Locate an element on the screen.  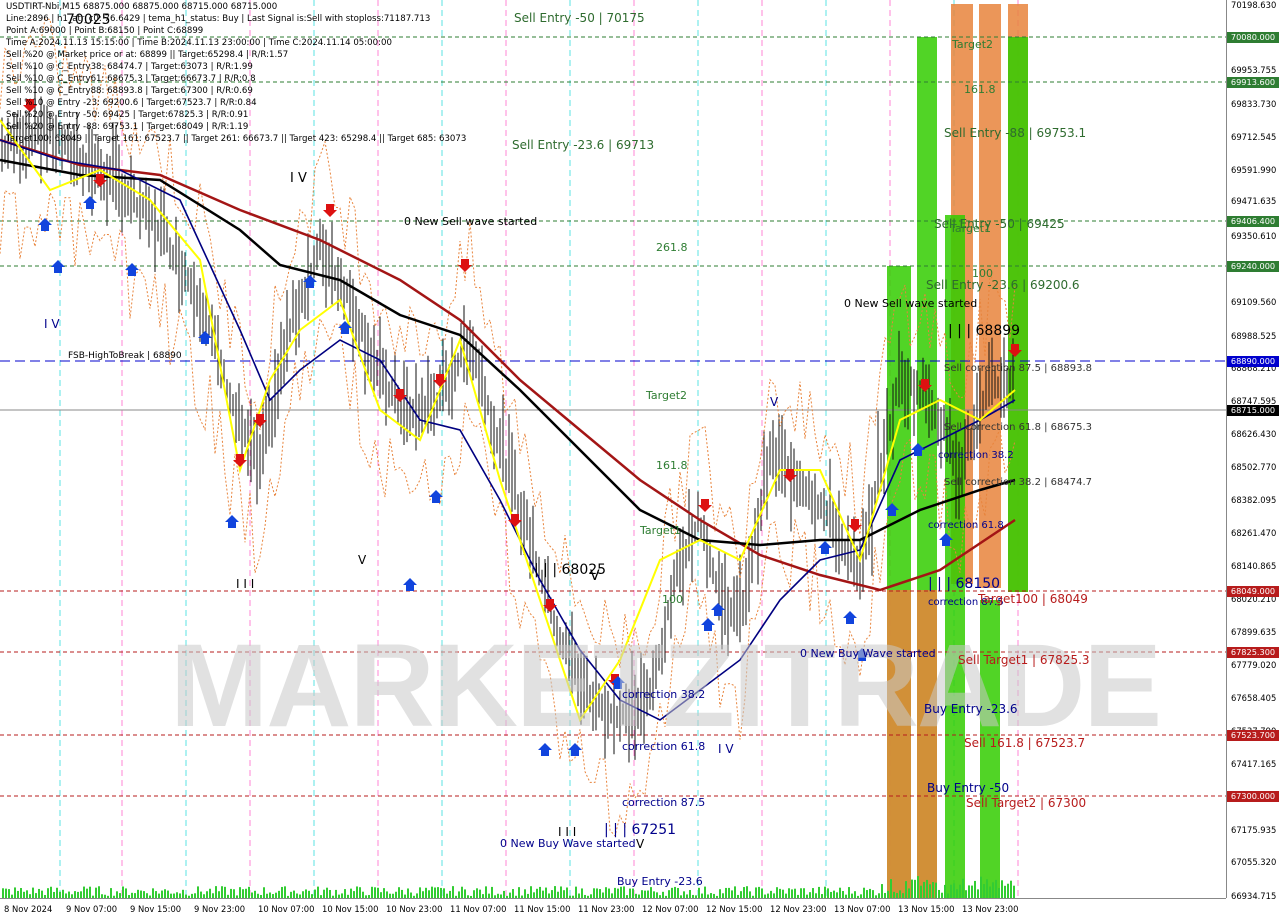
time-label: 9 Nov 07:00 is located at coordinates (92, 909).